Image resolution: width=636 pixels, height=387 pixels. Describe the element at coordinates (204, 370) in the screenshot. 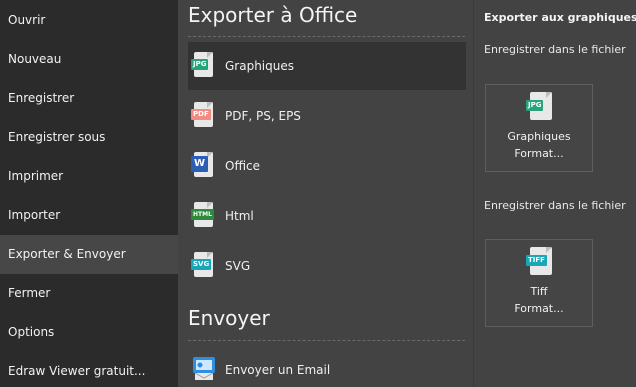

I see `email-icon` at that location.